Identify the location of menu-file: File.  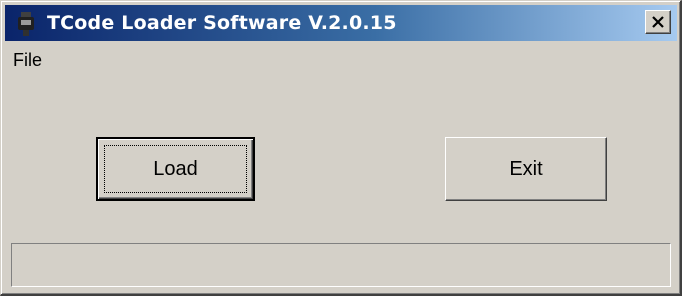
(27, 60).